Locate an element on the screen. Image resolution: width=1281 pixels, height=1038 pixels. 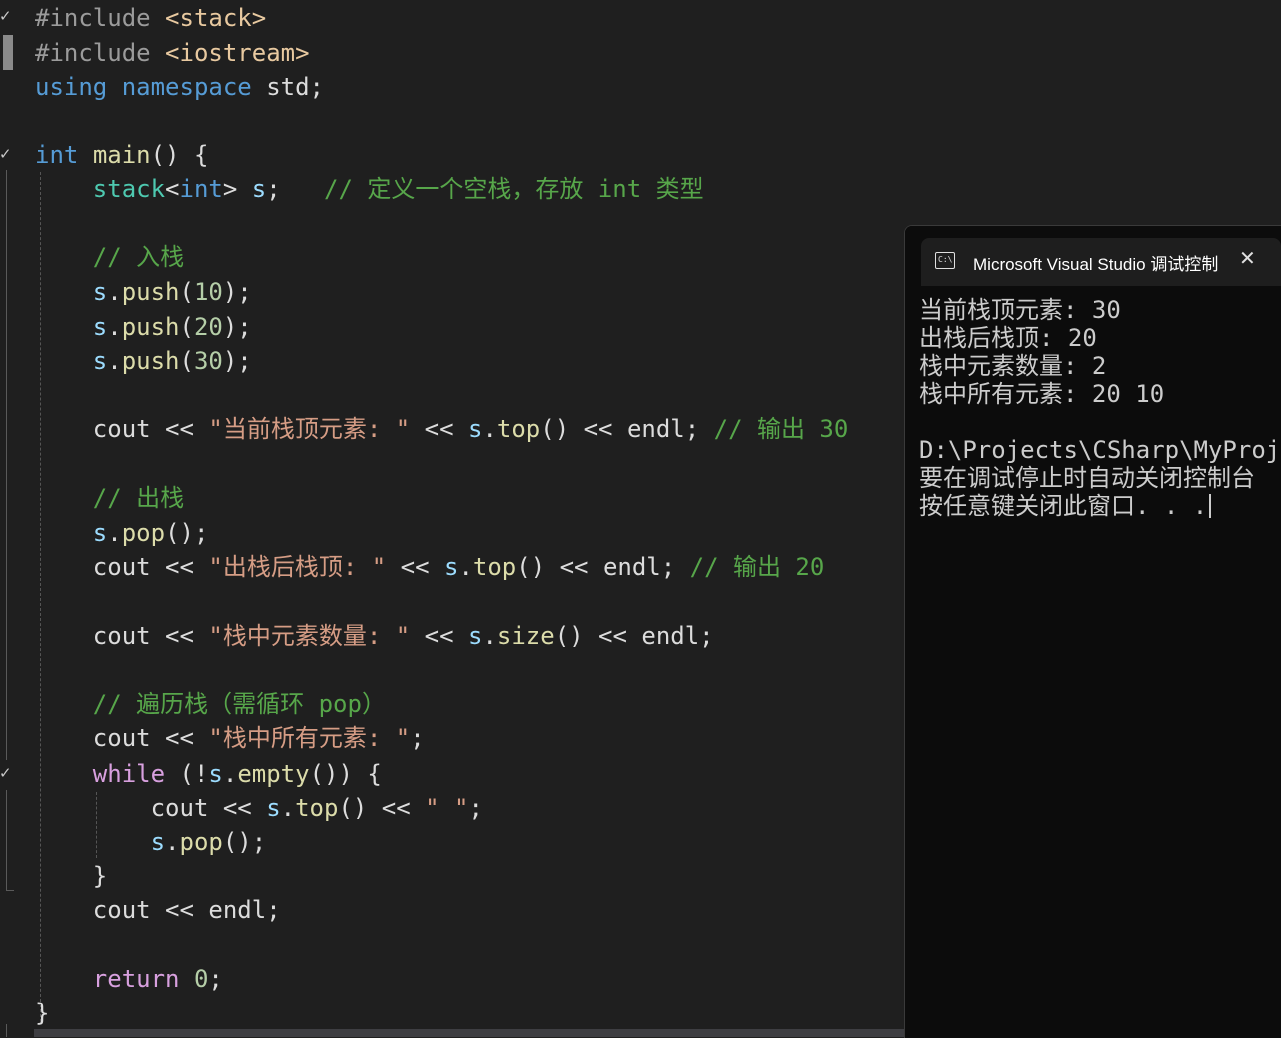
code-token: <stack> is located at coordinates (216, 18).